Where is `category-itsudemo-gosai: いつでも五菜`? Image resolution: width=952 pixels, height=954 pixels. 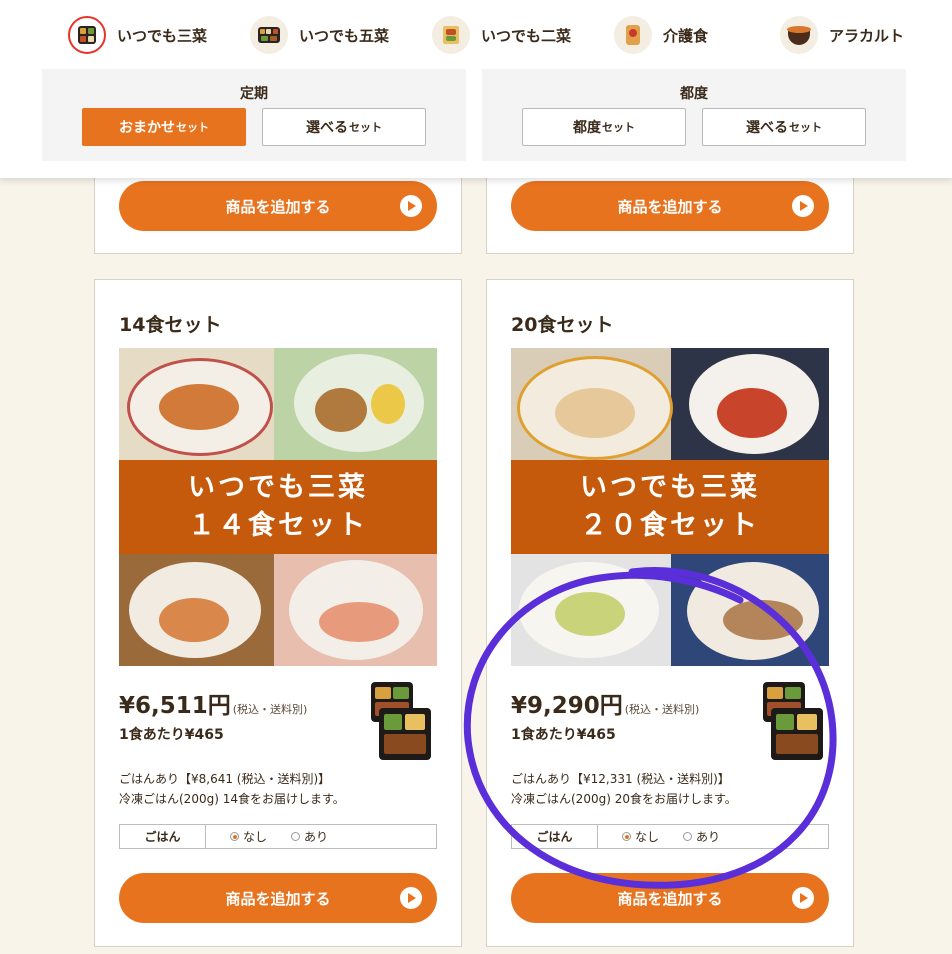 category-itsudemo-gosai: いつでも五菜 is located at coordinates (319, 35).